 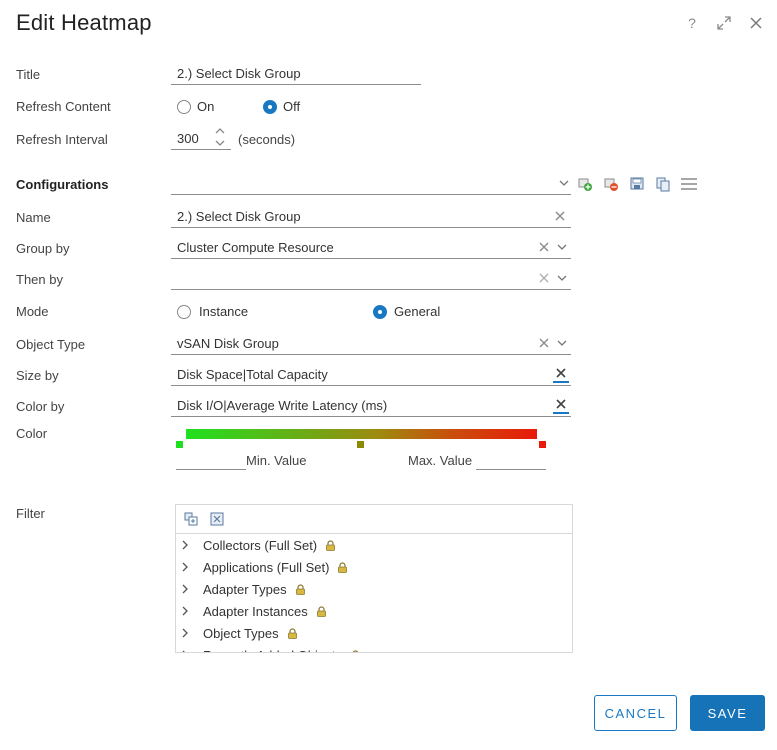 What do you see at coordinates (84, 22) in the screenshot?
I see `dialog-title: Edit Heatmap` at bounding box center [84, 22].